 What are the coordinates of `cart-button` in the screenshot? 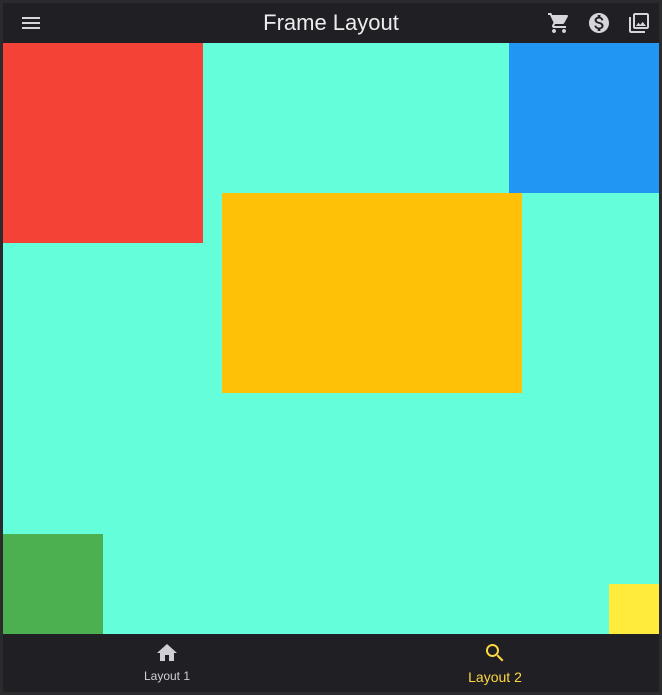 It's located at (559, 23).